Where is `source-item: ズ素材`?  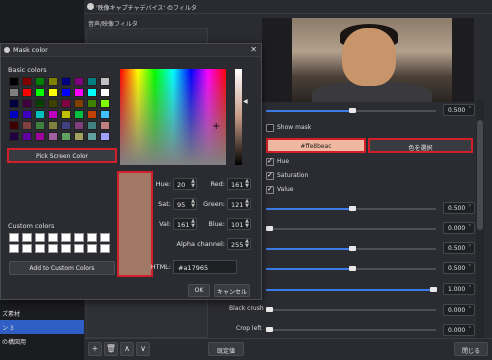
source-item: ズ素材 is located at coordinates (42, 313).